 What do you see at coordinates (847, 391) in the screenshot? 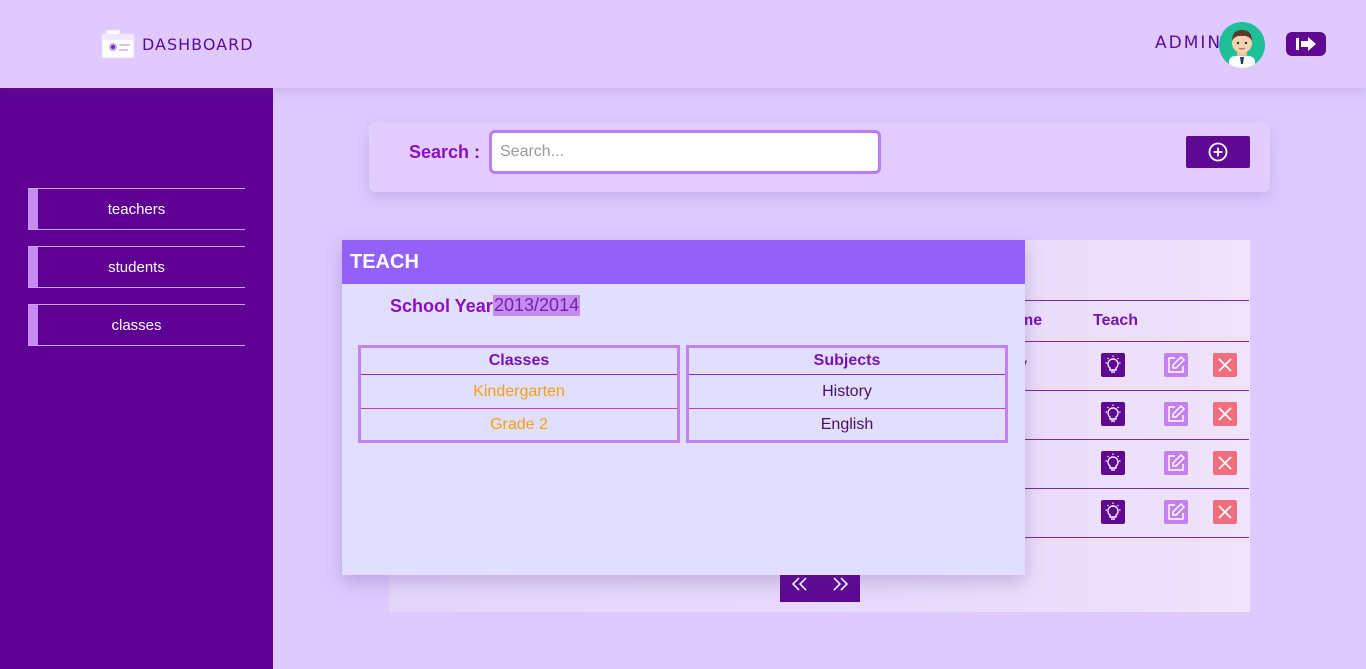
I see `subject-cell: History` at bounding box center [847, 391].